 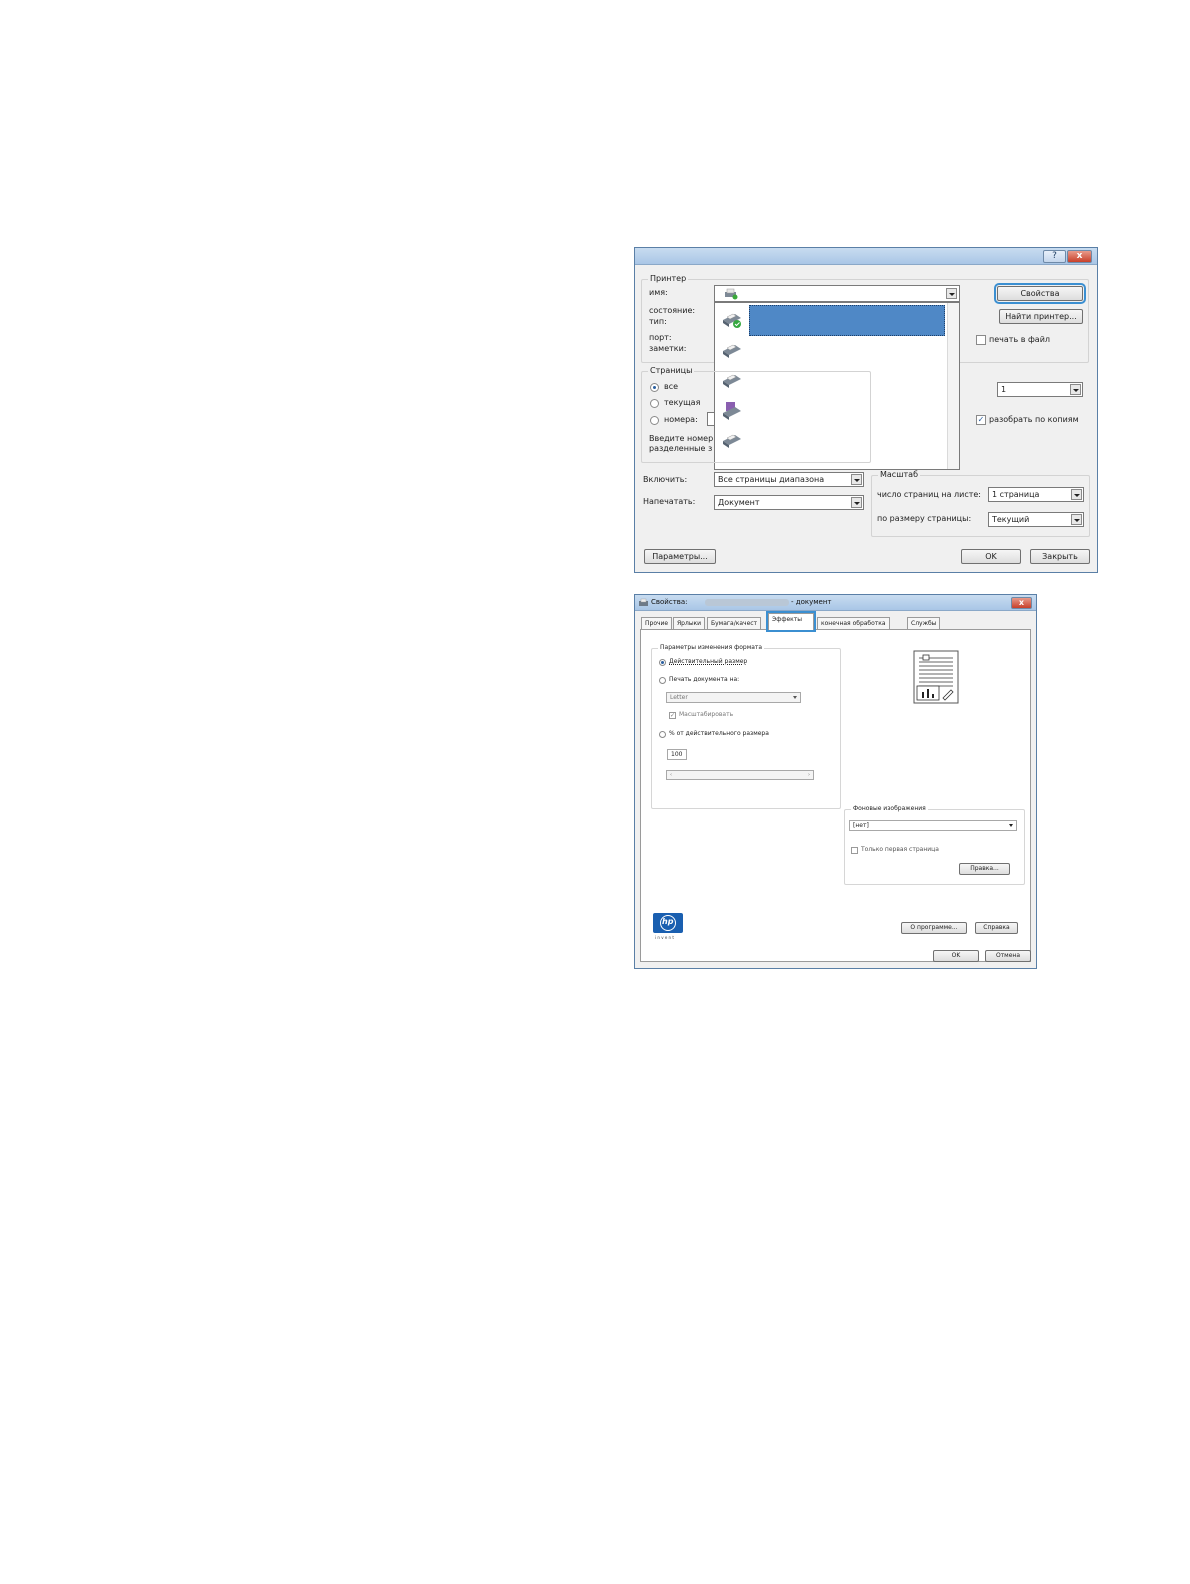 What do you see at coordinates (847, 320) in the screenshot?
I see `printer-list-selected-item` at bounding box center [847, 320].